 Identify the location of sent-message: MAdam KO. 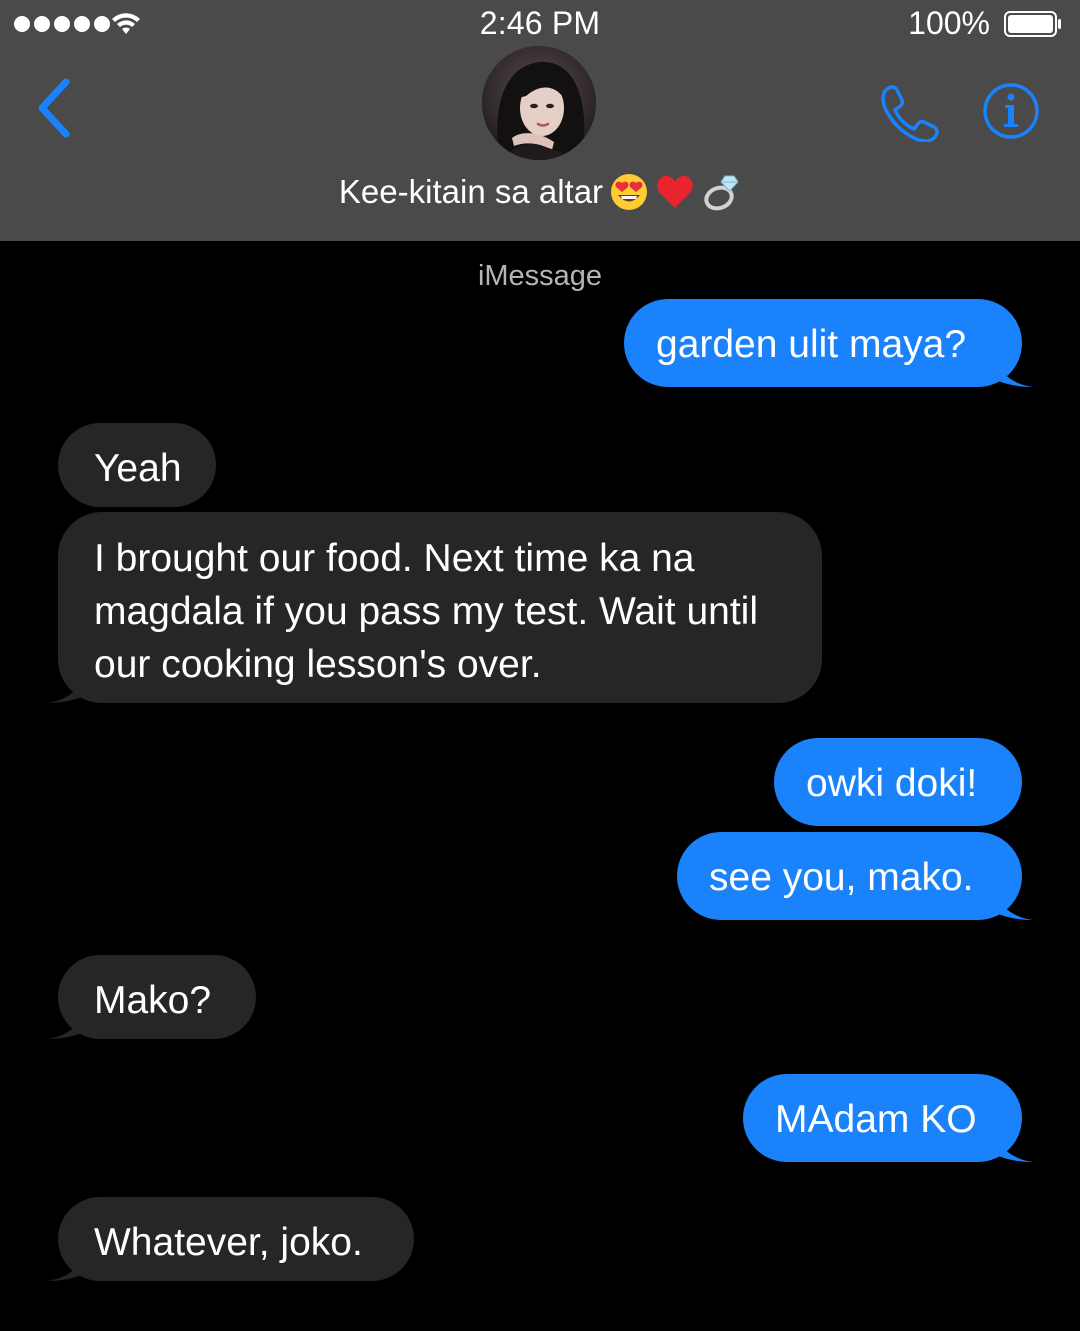
(882, 1118).